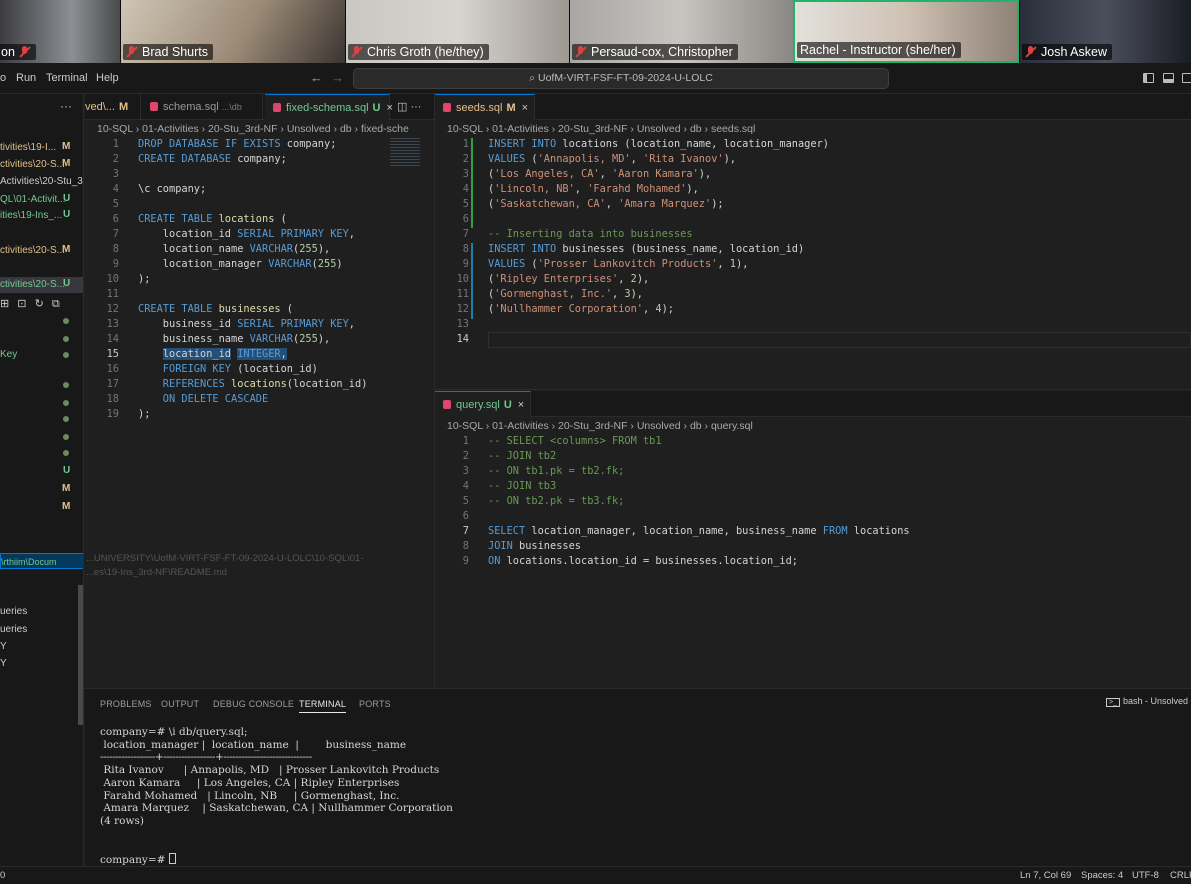  I want to click on participant-tile: Persaud-cox, Christopher, so click(681, 31).